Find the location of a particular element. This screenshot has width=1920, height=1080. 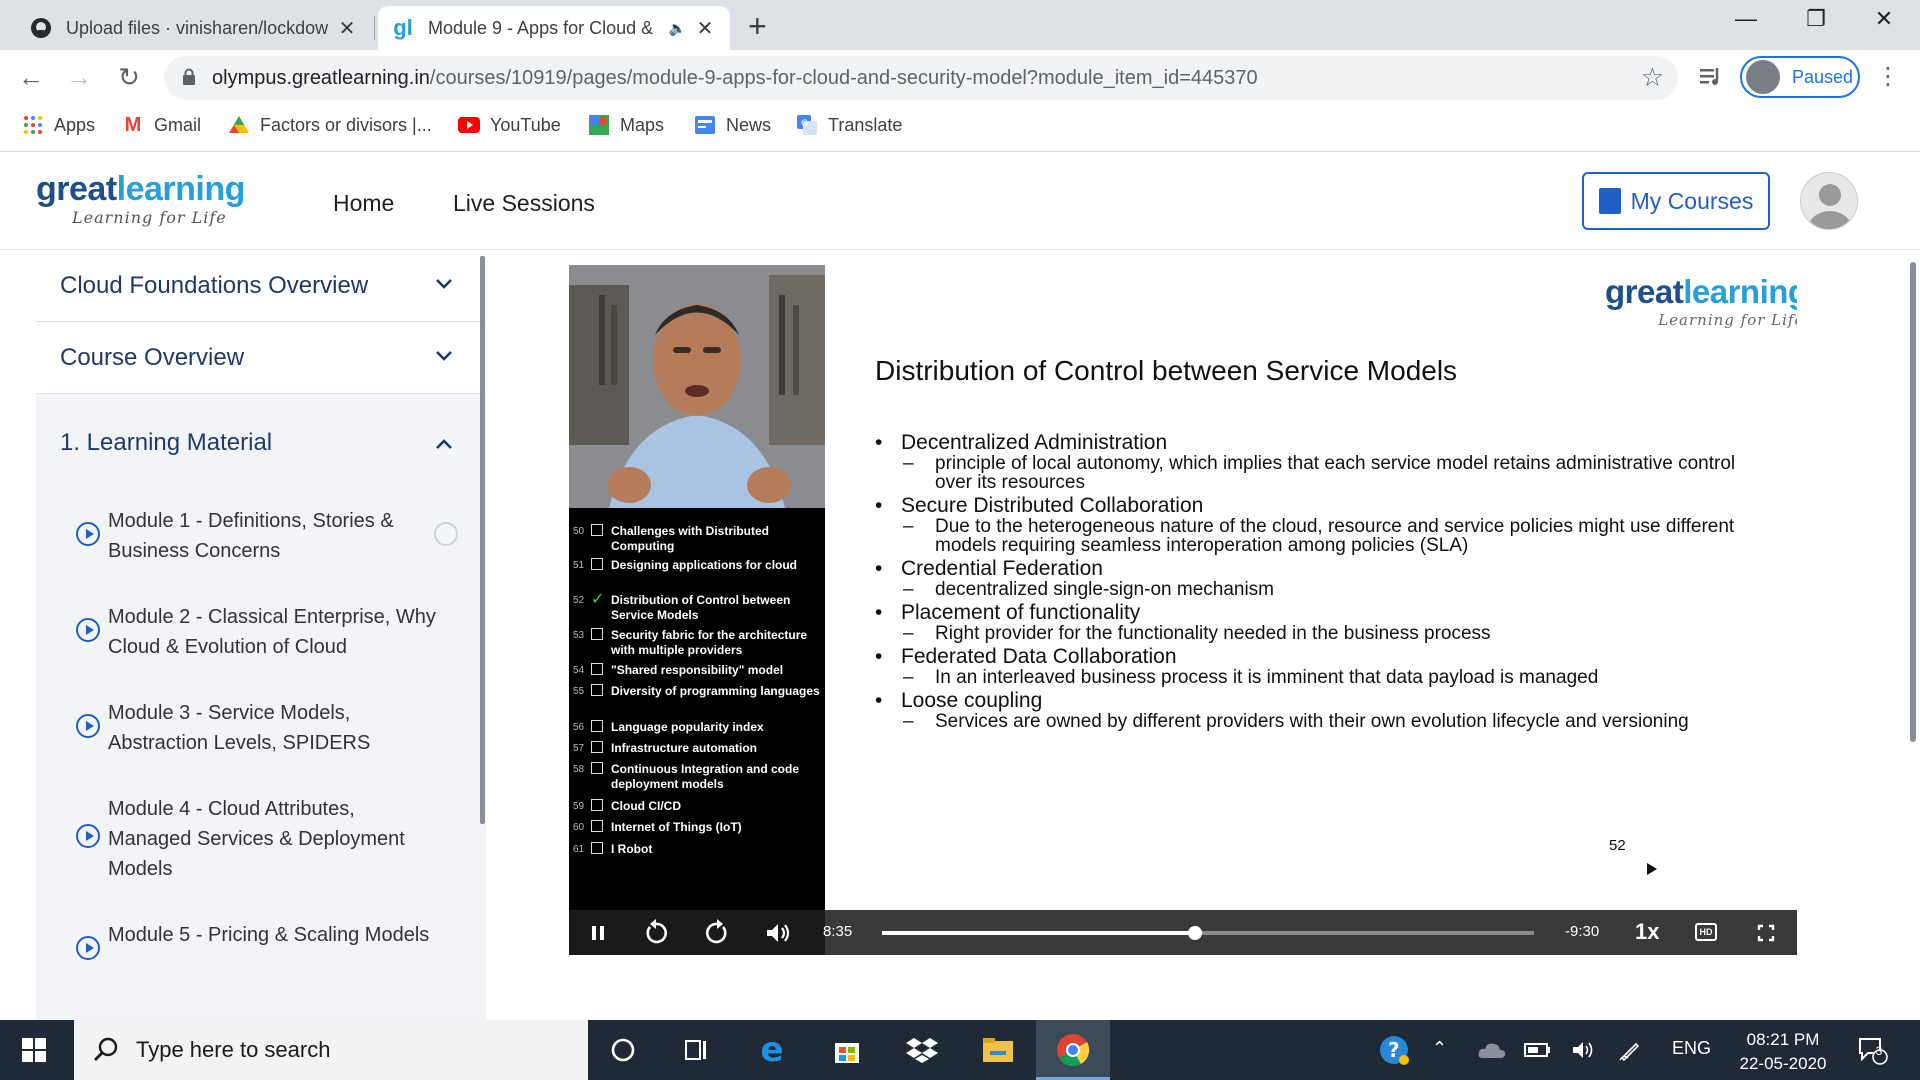

bookmark-news: News is located at coordinates (732, 125).